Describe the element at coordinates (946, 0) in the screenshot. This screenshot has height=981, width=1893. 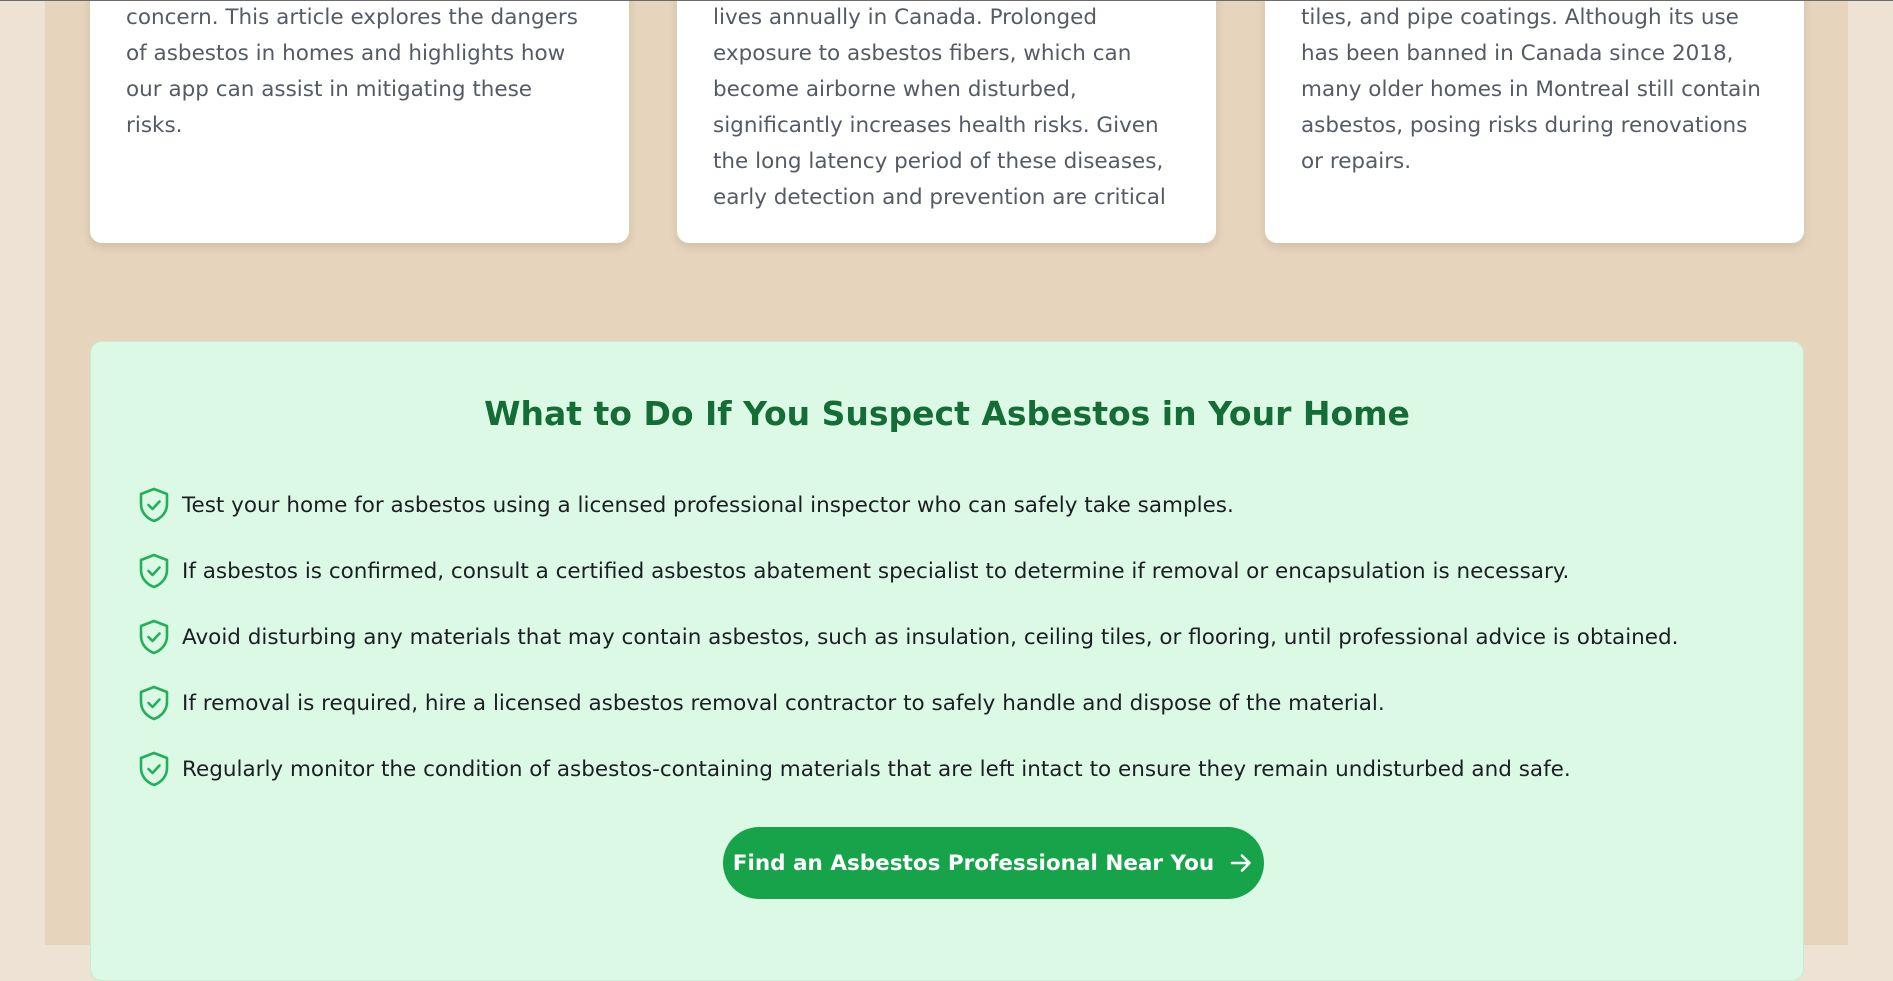
I see `top-border-line` at that location.